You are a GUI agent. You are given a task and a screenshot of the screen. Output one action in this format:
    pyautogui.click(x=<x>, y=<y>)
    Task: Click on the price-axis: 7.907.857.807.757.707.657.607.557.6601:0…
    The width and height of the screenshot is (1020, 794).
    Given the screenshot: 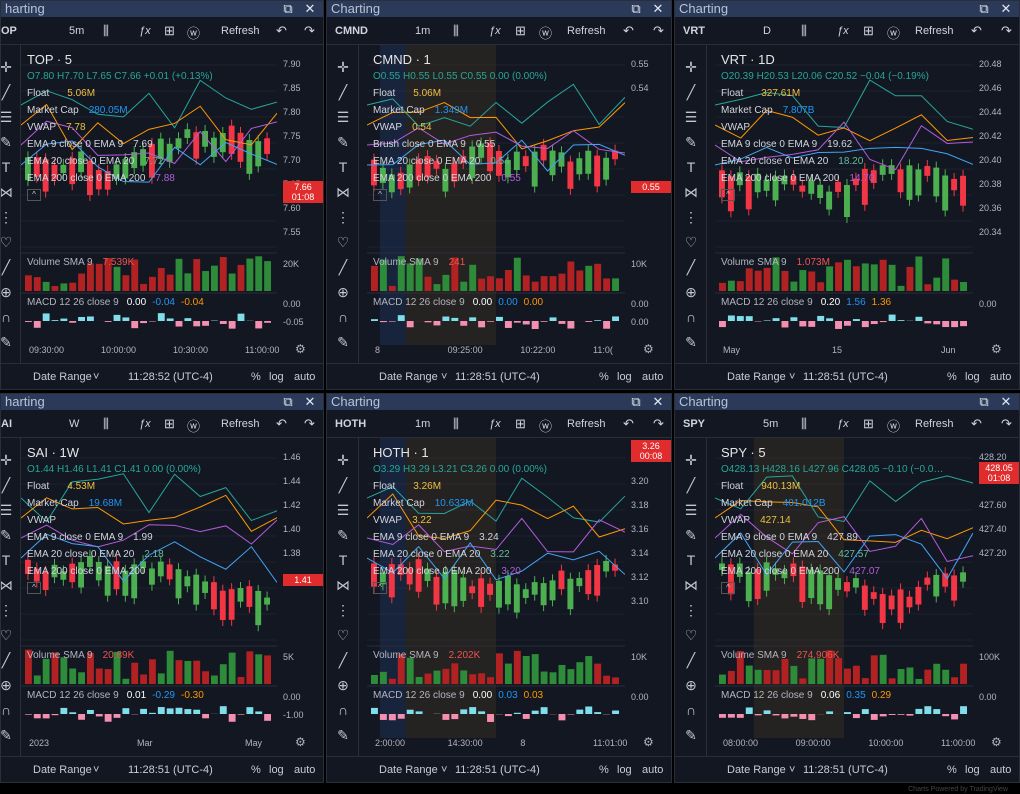 What is the action you would take?
    pyautogui.click(x=300, y=145)
    